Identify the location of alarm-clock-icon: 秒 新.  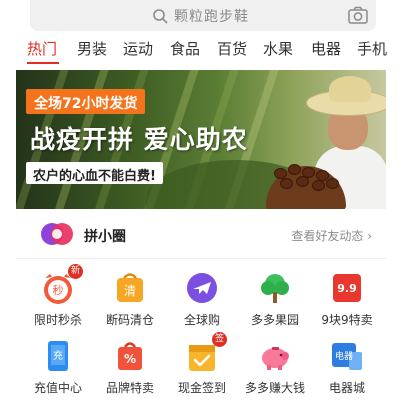
(61, 285).